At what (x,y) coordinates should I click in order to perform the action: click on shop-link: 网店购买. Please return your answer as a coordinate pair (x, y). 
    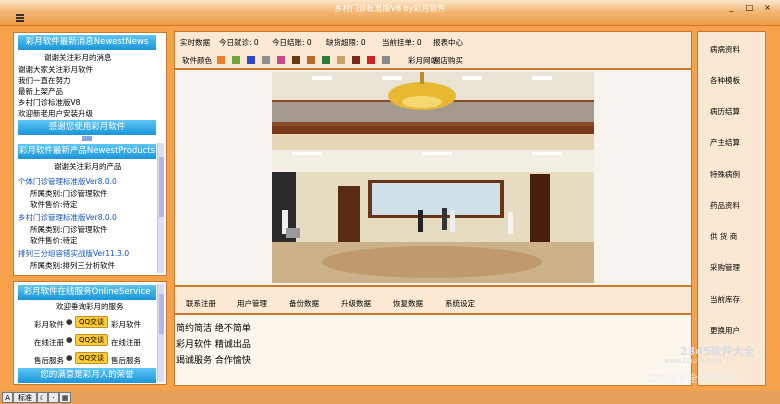
    Looking at the image, I should click on (448, 60).